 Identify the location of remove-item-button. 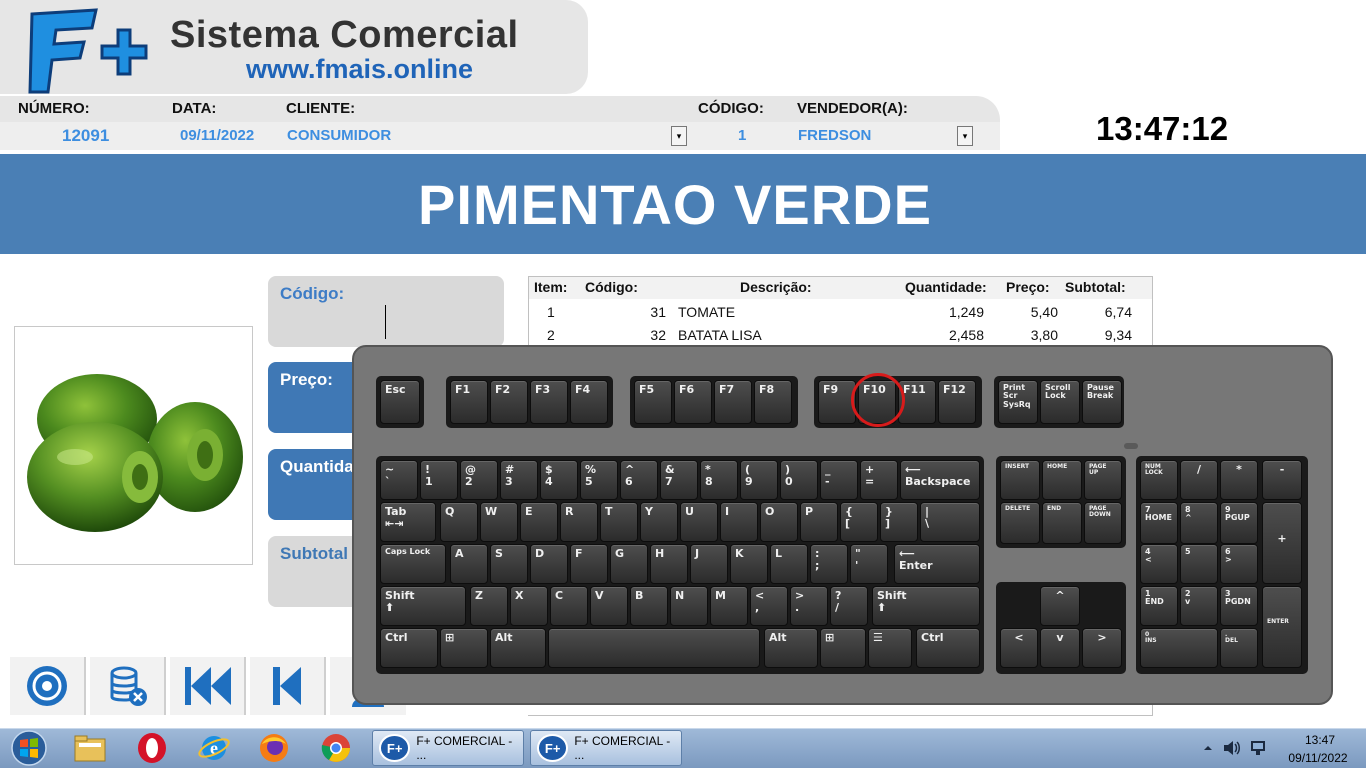
(128, 686).